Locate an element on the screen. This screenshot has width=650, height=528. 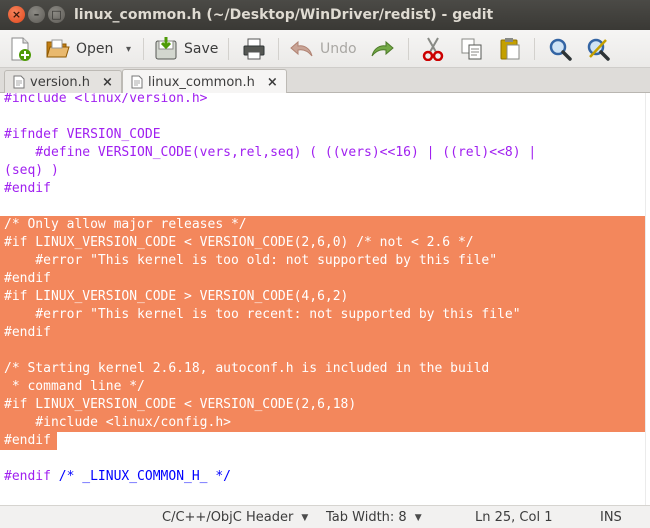
cut-button is located at coordinates (433, 49).